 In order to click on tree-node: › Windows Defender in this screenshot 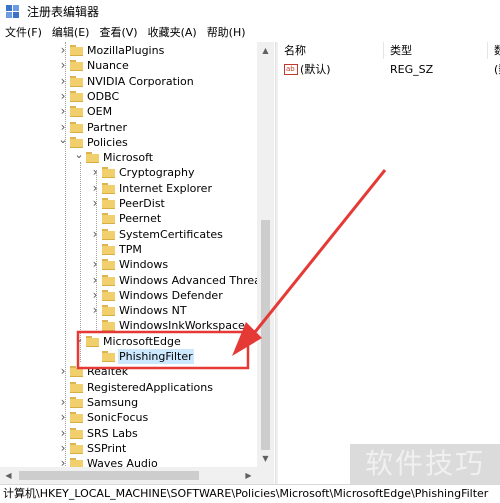, I will do `click(130, 295)`.